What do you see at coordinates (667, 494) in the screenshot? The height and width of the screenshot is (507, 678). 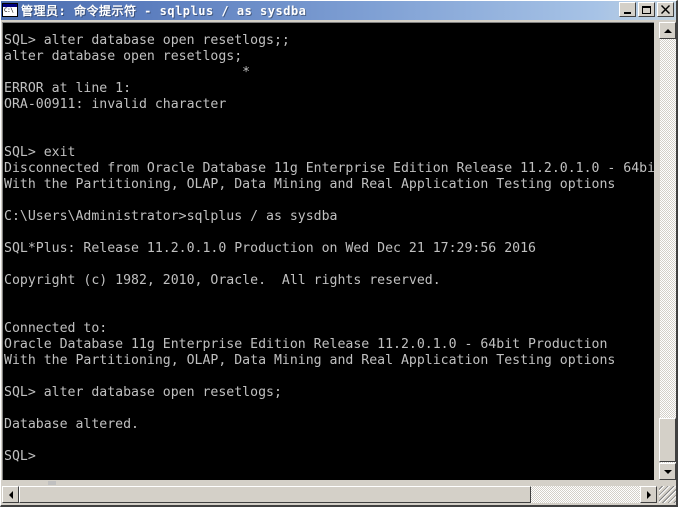 I see `resize-grip` at bounding box center [667, 494].